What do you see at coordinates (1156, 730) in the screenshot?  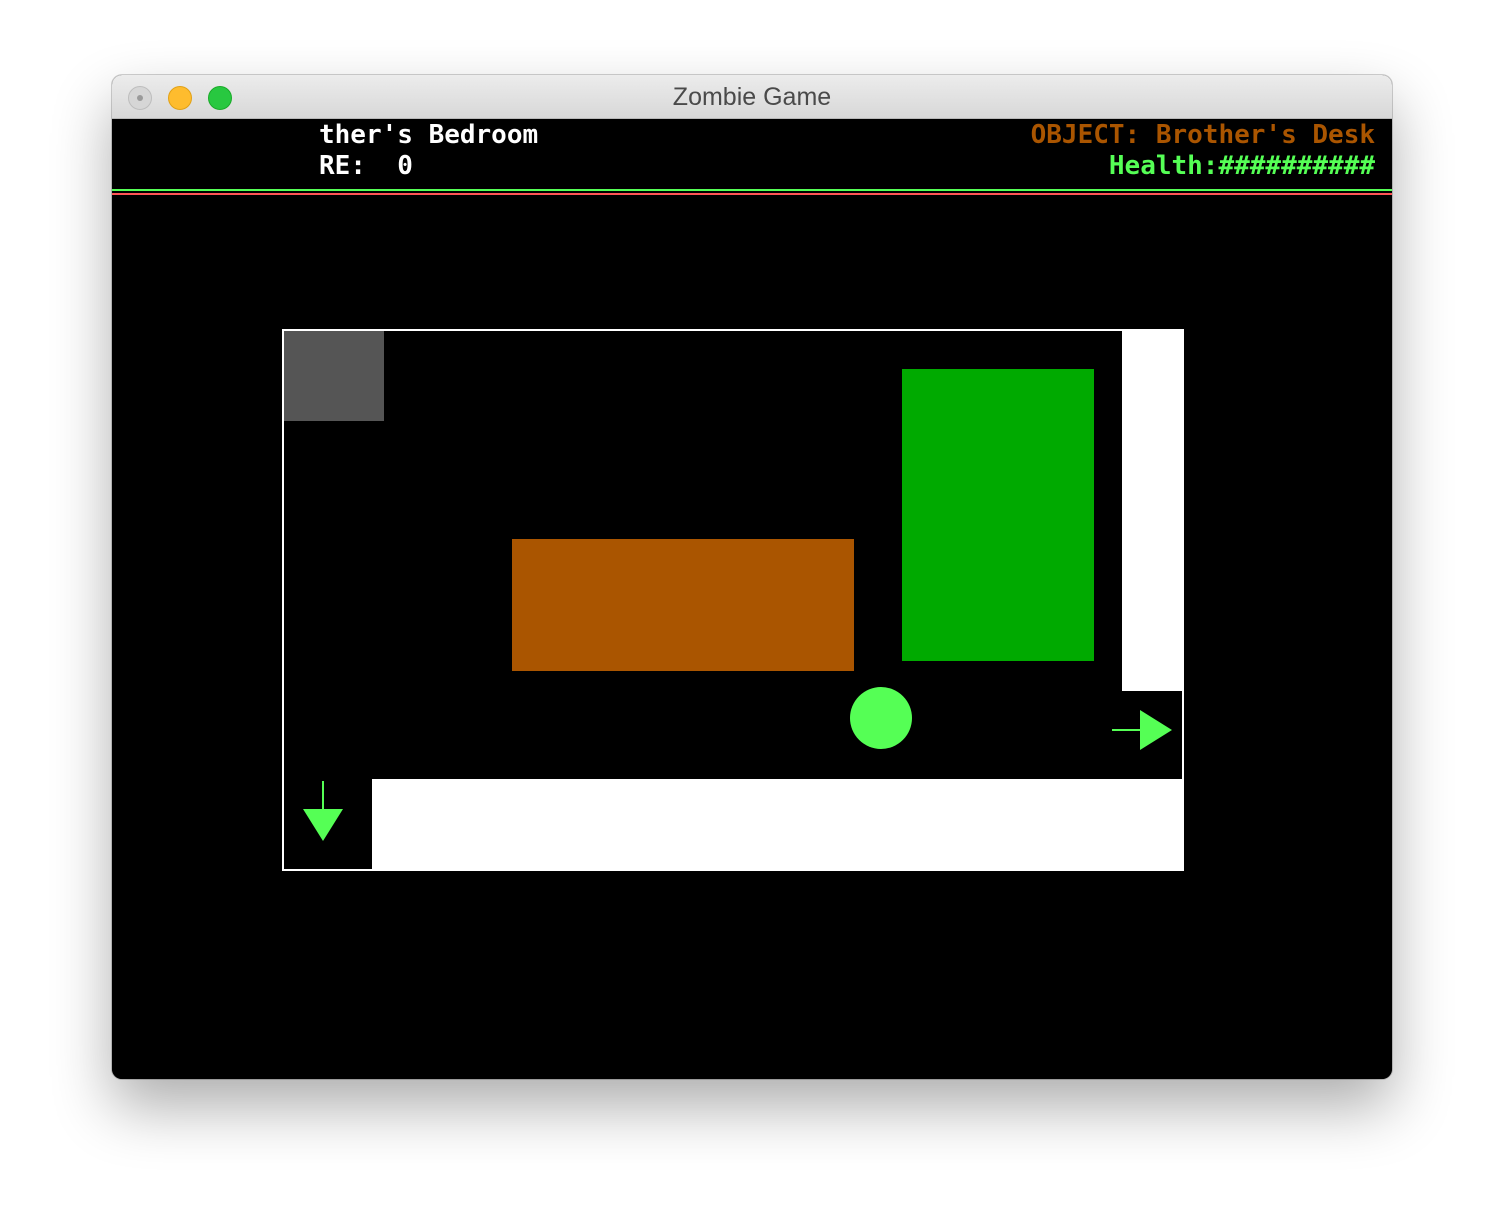 I see `arrow-right-head` at bounding box center [1156, 730].